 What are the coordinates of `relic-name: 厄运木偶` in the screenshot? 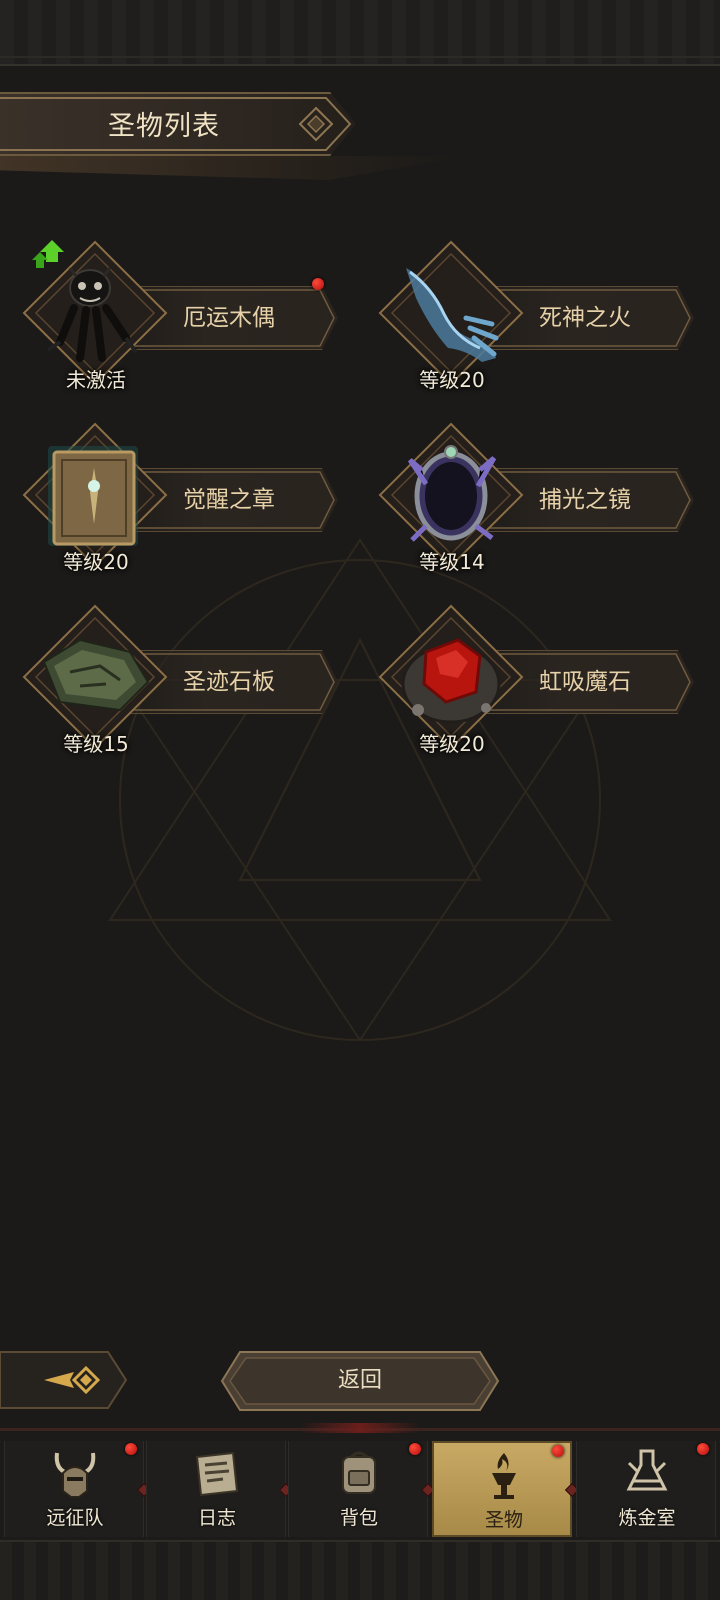 It's located at (229, 318).